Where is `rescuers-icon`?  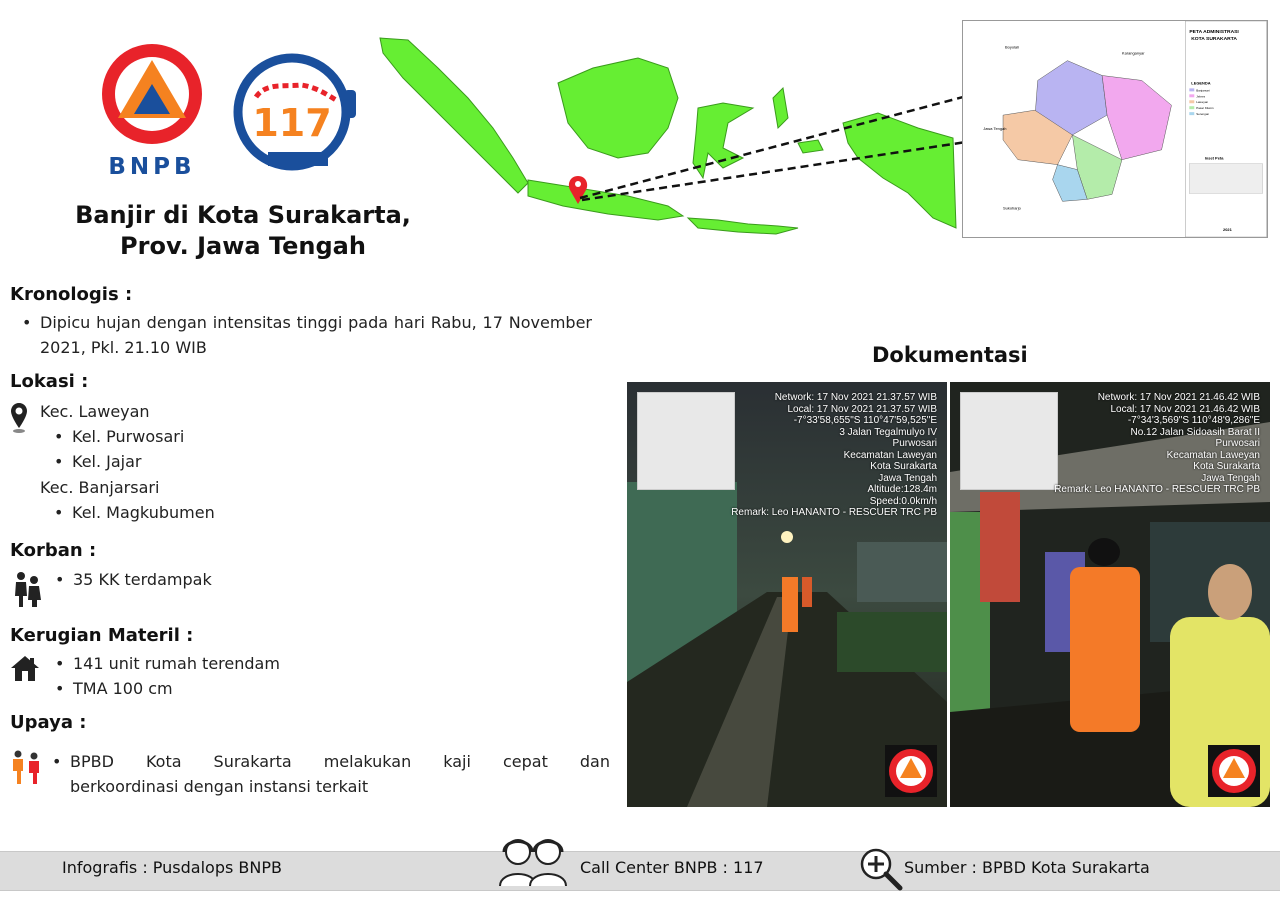 rescuers-icon is located at coordinates (26, 767).